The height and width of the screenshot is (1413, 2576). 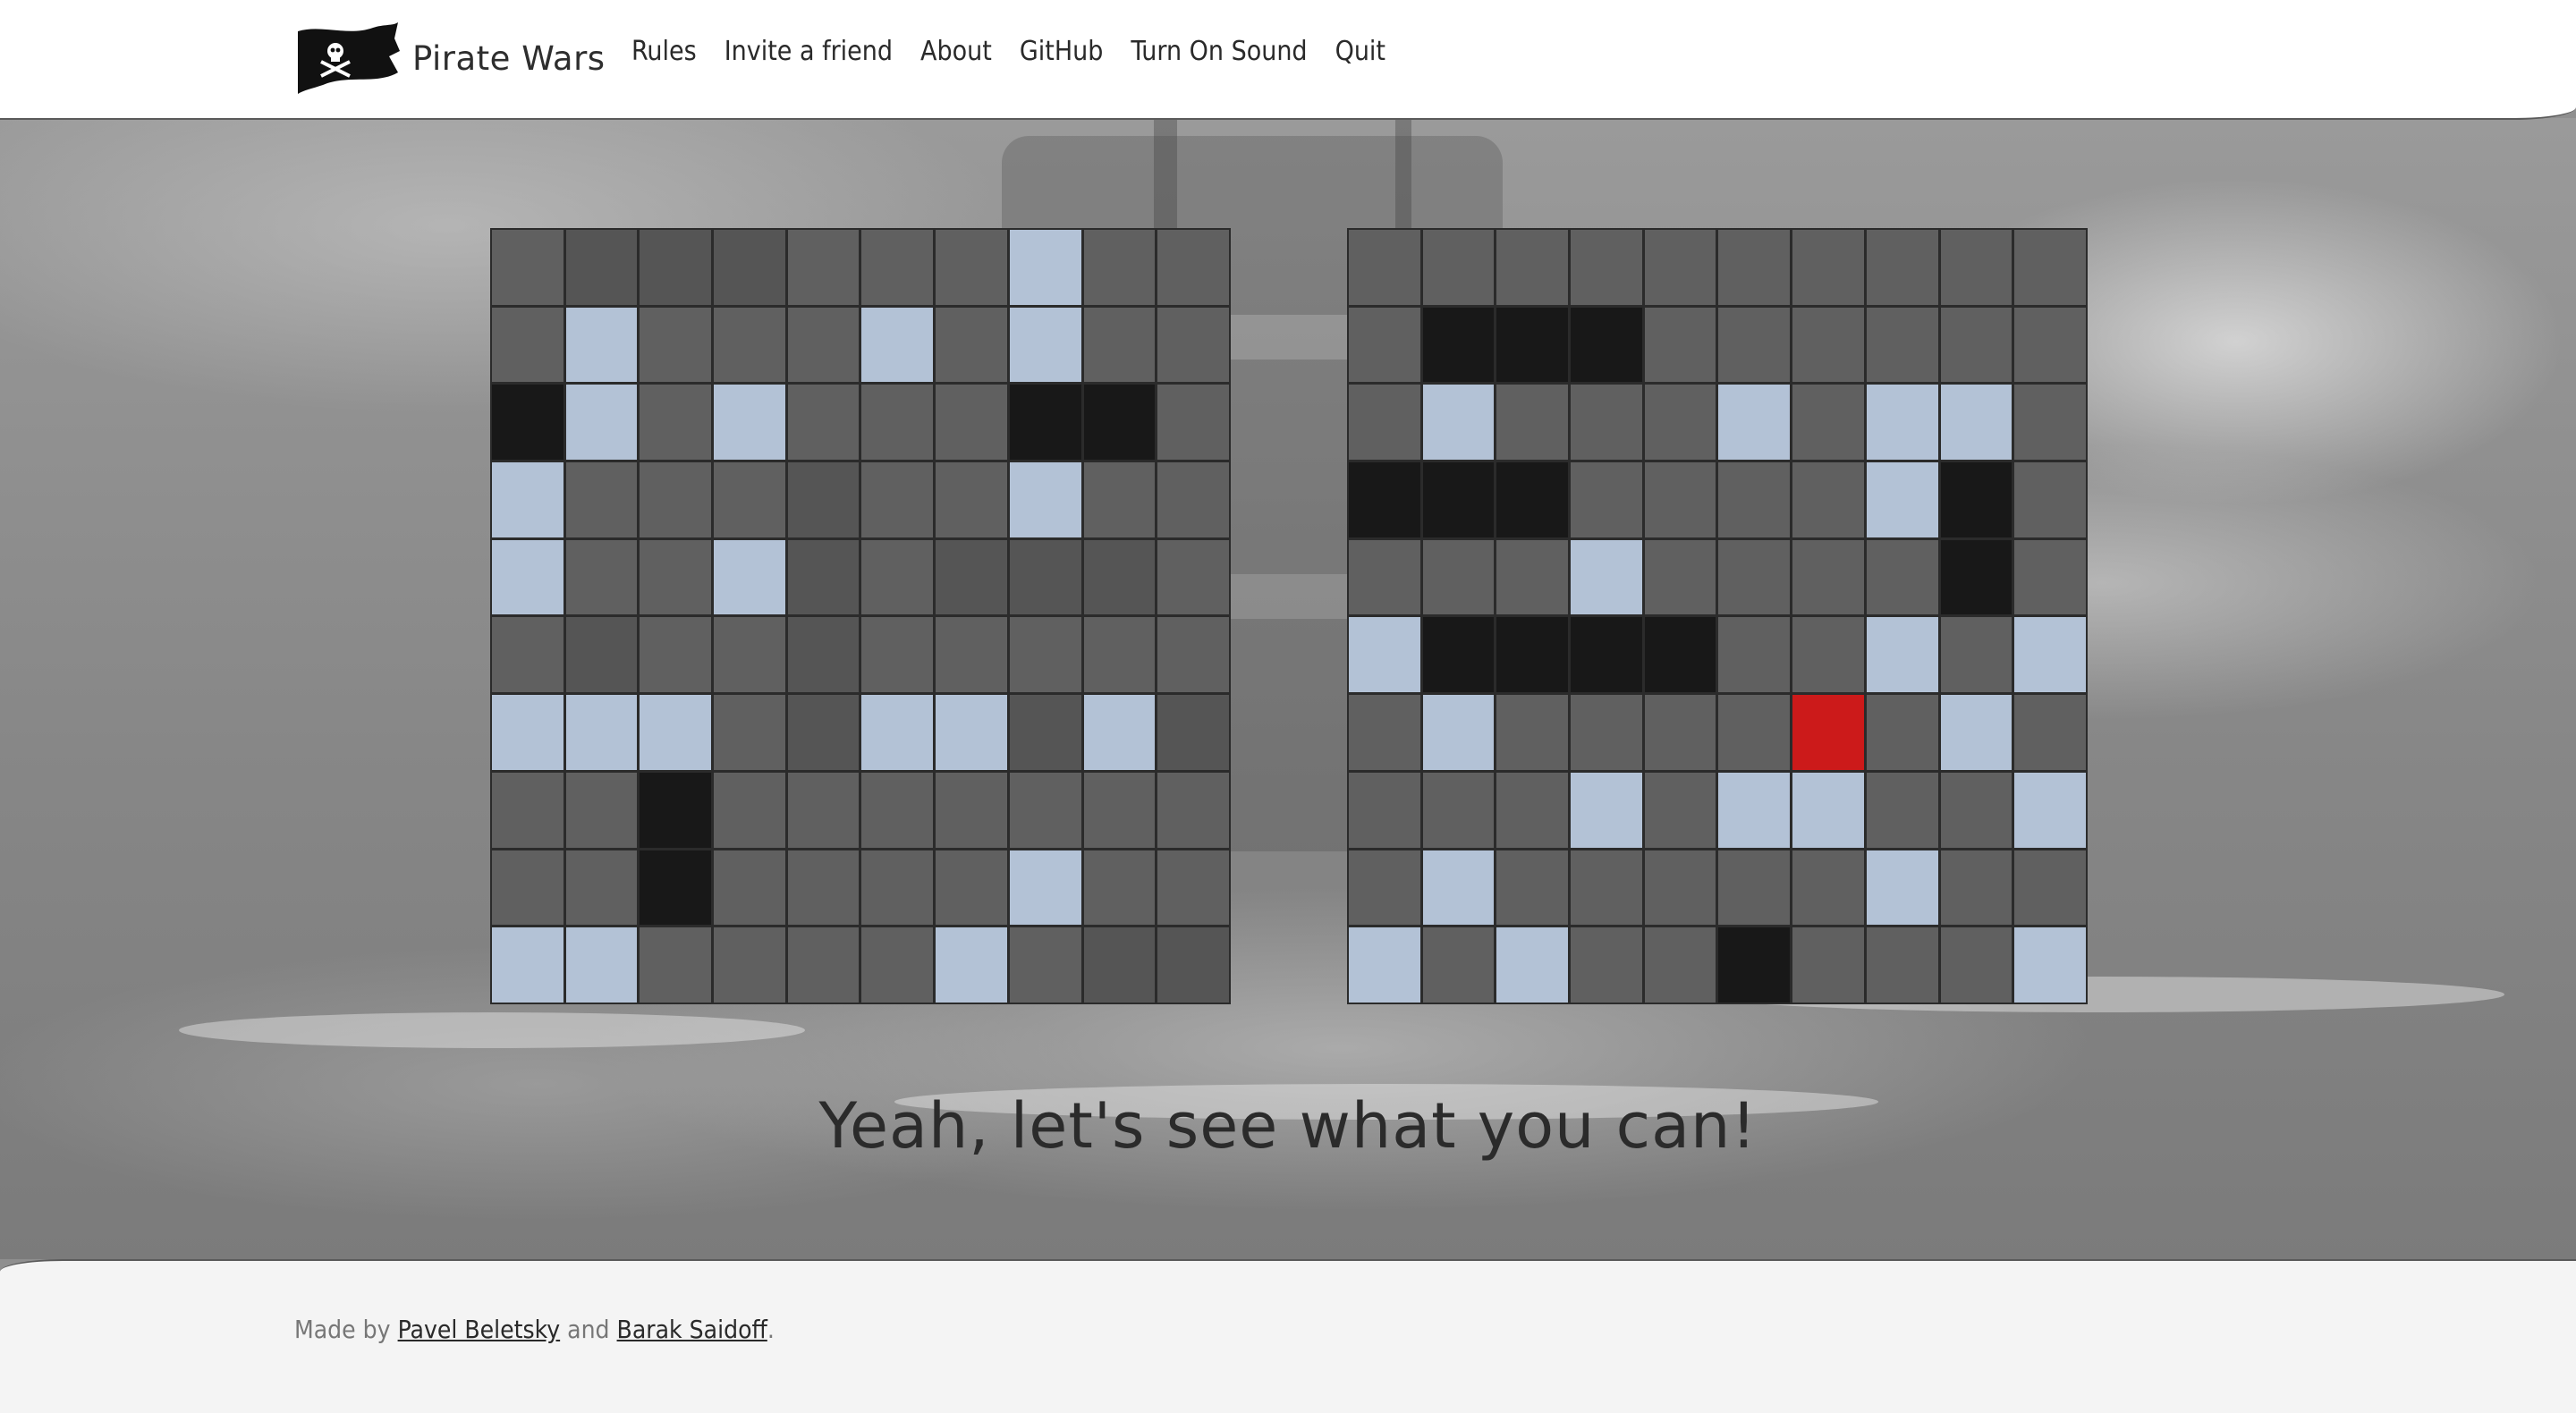 What do you see at coordinates (450, 58) in the screenshot?
I see `brand: Pirate Wars` at bounding box center [450, 58].